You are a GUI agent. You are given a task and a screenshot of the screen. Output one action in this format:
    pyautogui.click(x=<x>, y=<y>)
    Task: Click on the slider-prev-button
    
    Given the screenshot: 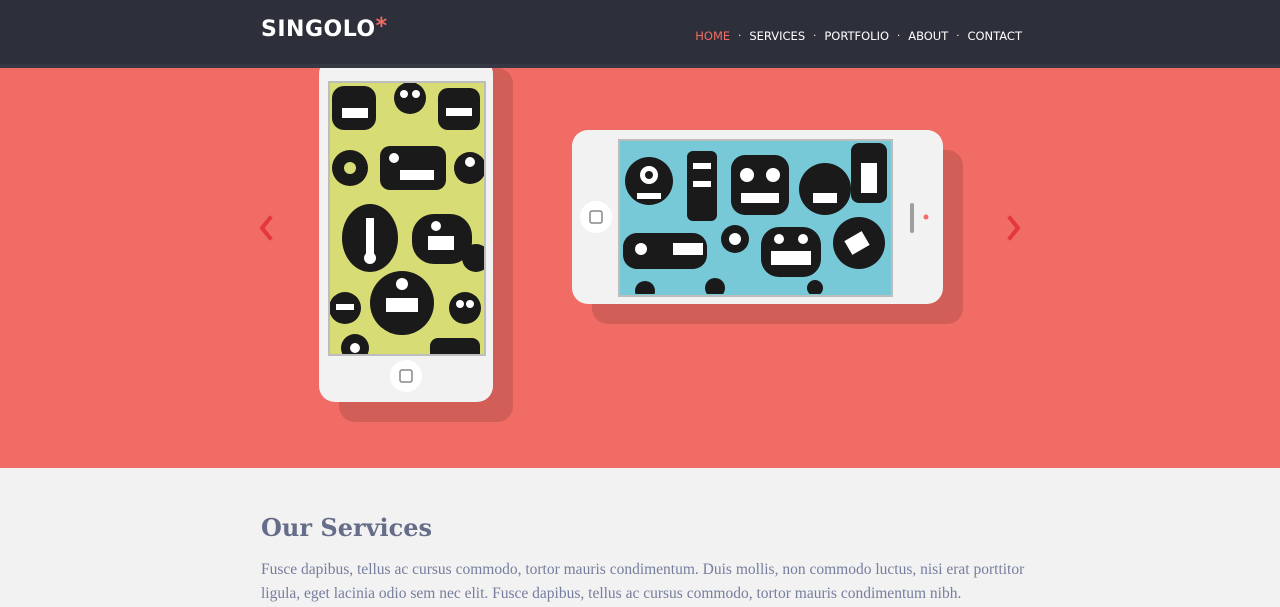 What is the action you would take?
    pyautogui.click(x=266, y=228)
    